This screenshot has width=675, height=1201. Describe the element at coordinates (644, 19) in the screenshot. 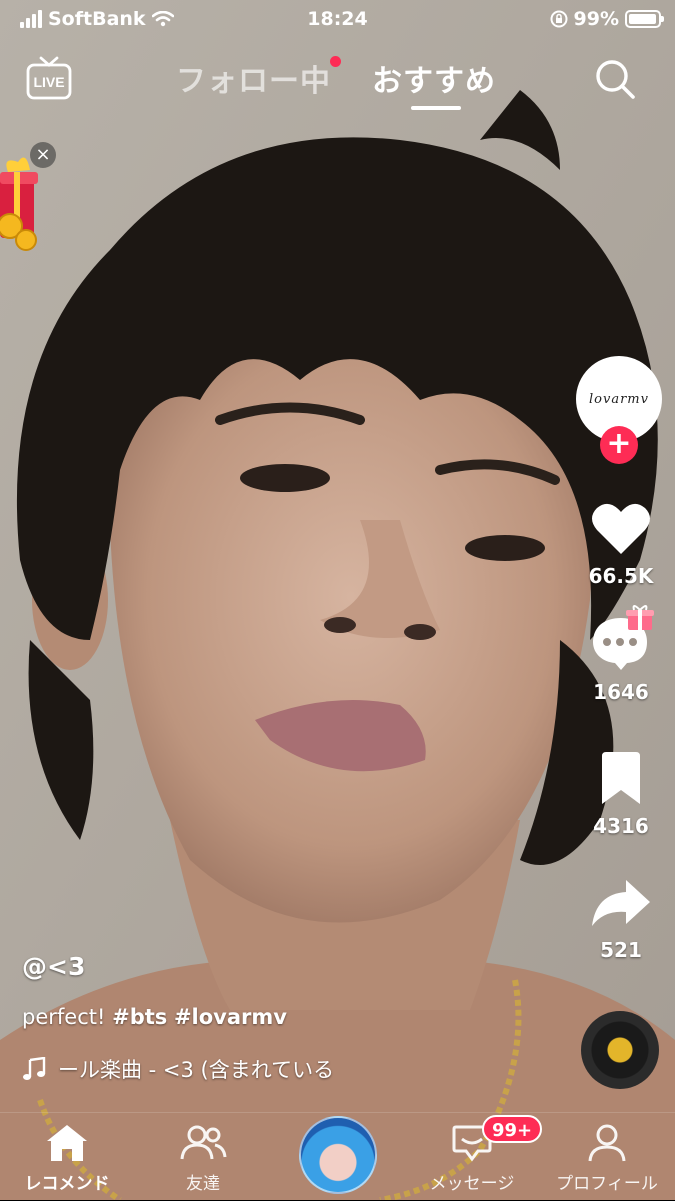

I see `battery-icon` at that location.